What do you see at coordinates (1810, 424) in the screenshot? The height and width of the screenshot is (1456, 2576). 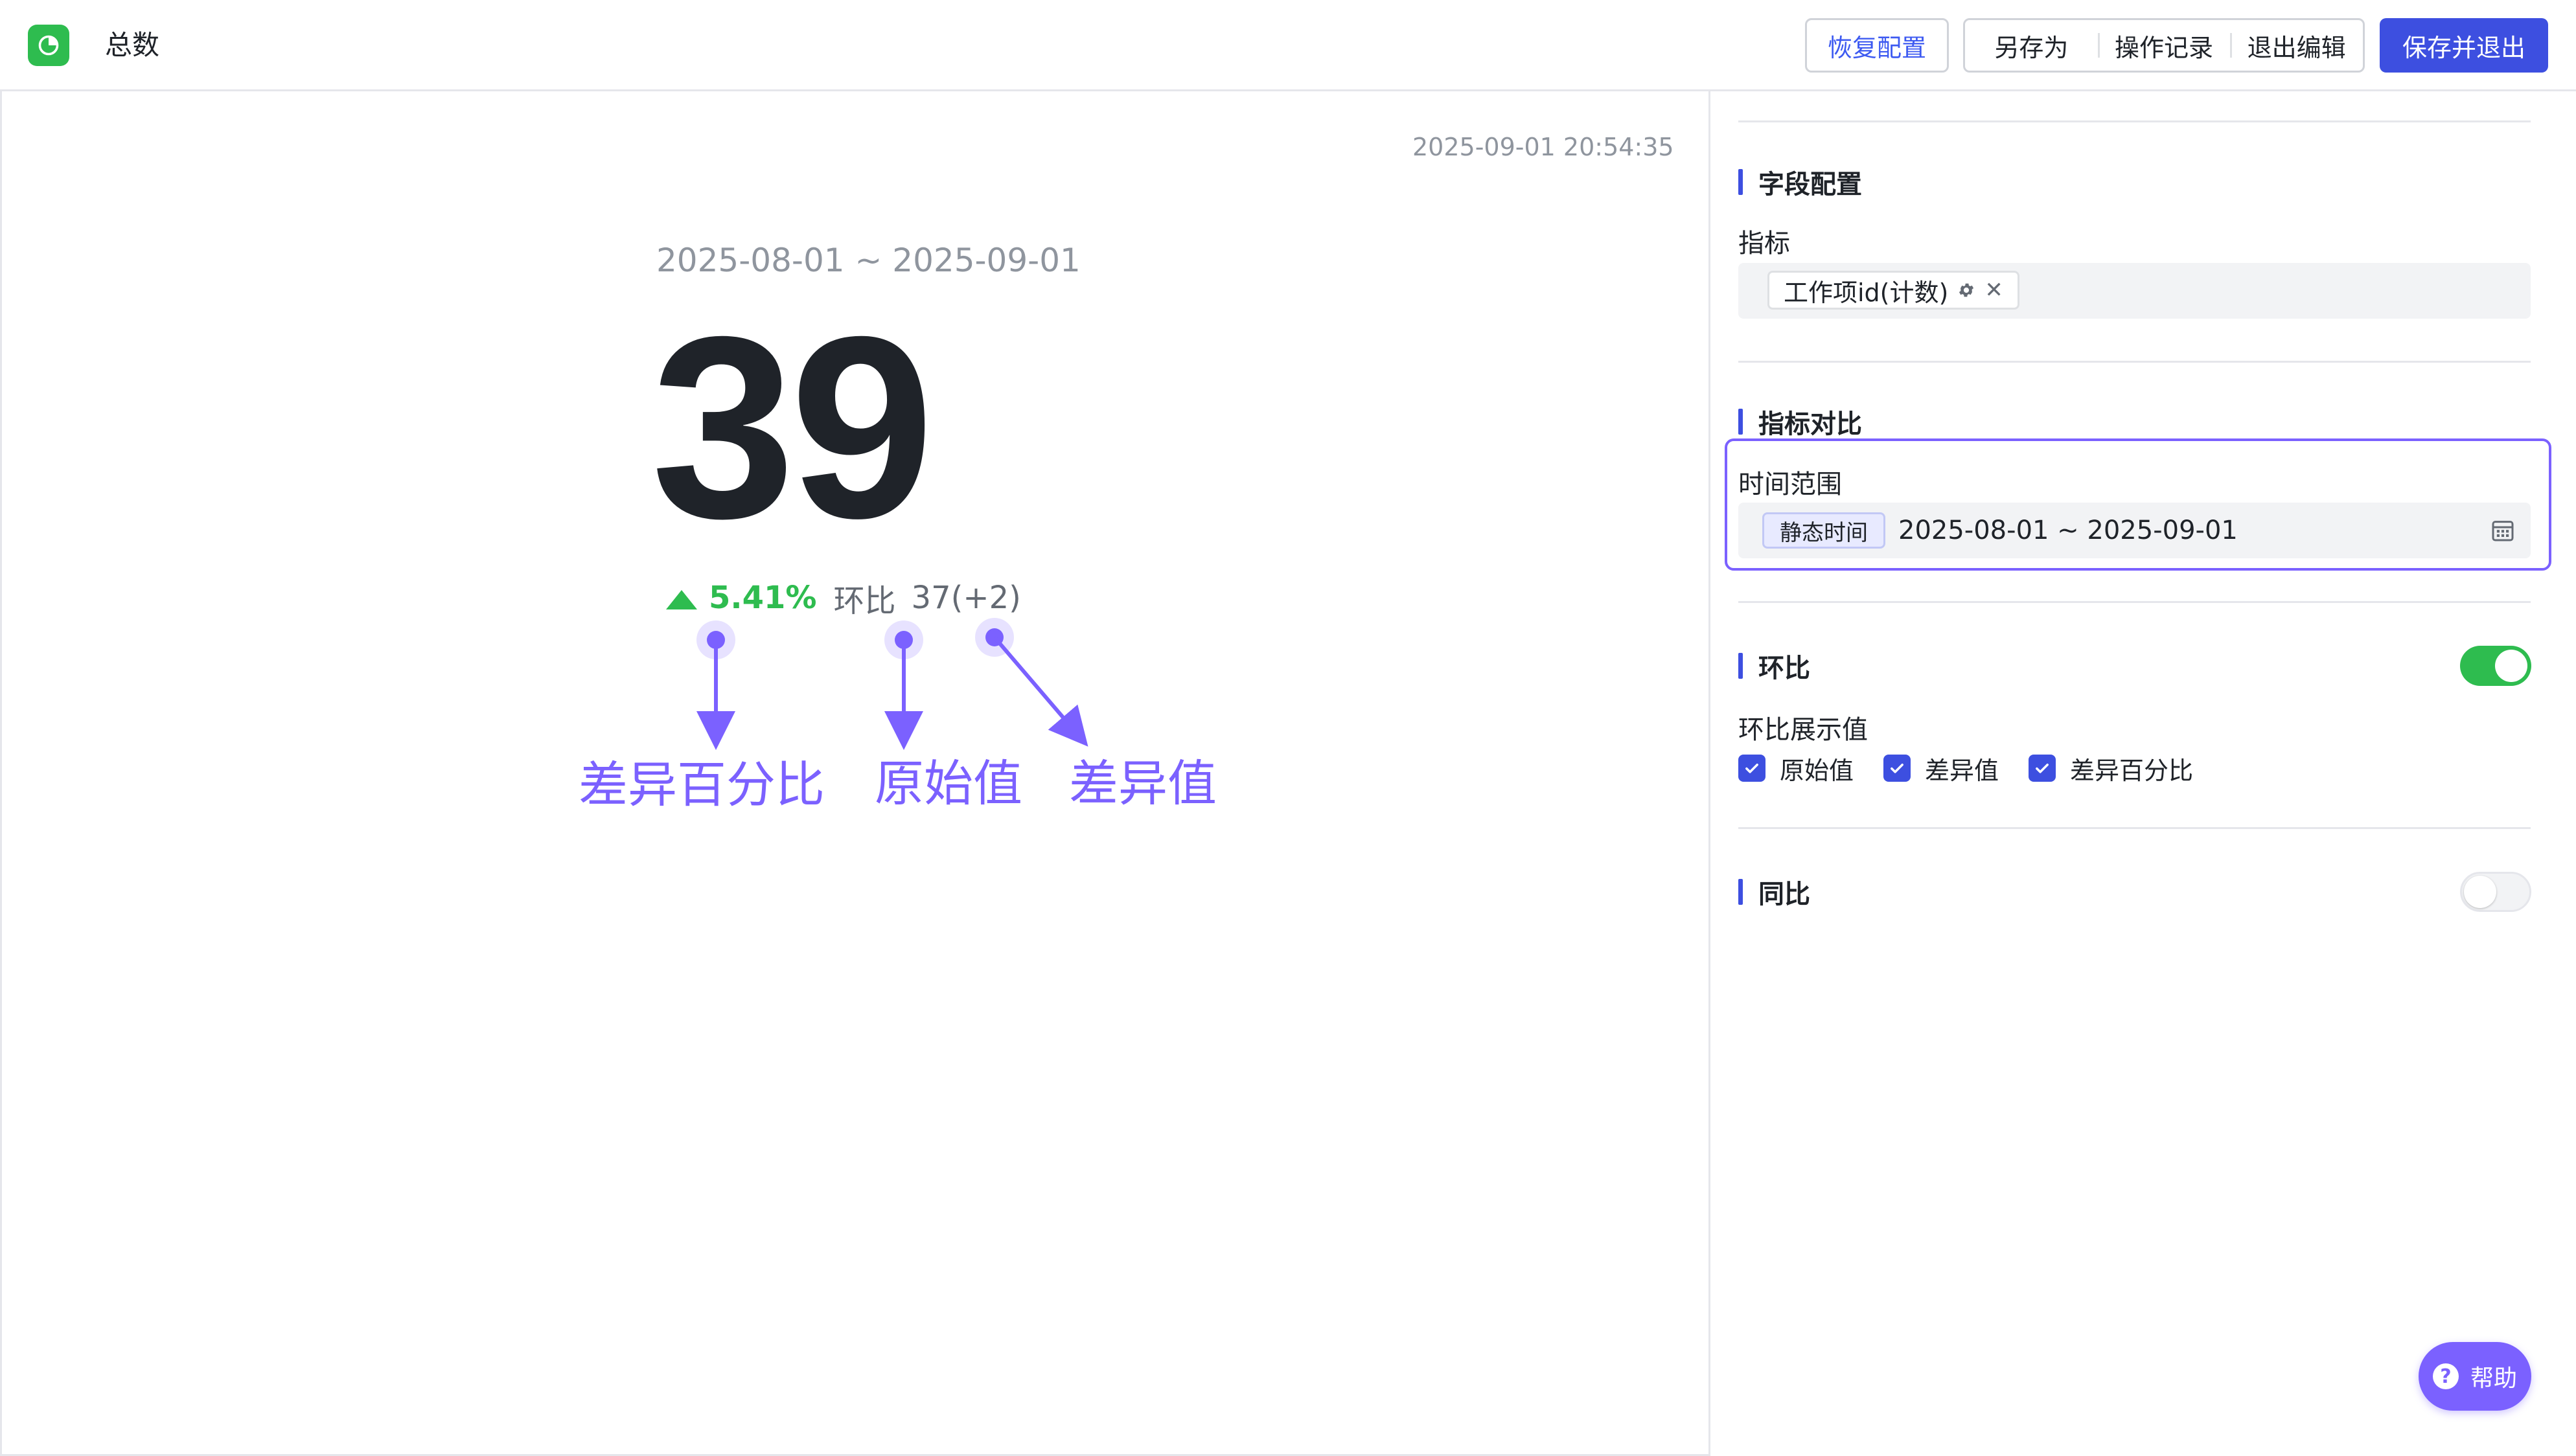 I see `section-title: 指标对比` at bounding box center [1810, 424].